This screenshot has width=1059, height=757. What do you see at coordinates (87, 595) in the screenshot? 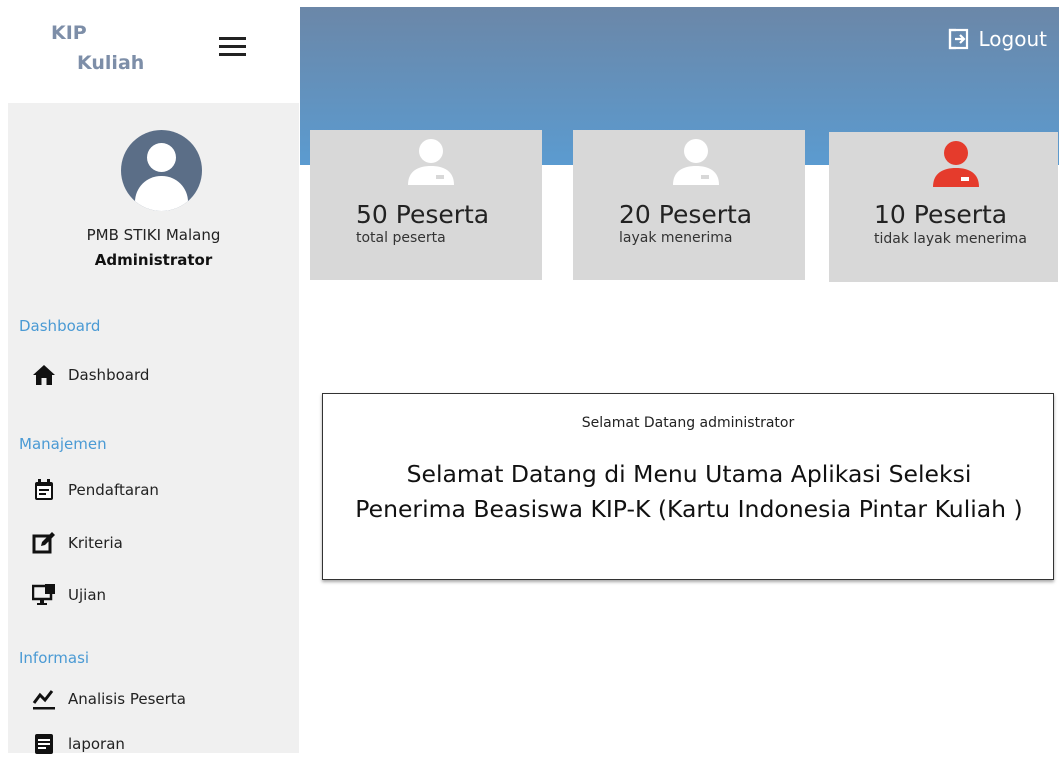
I see `sidebar-item-label: Ujian` at bounding box center [87, 595].